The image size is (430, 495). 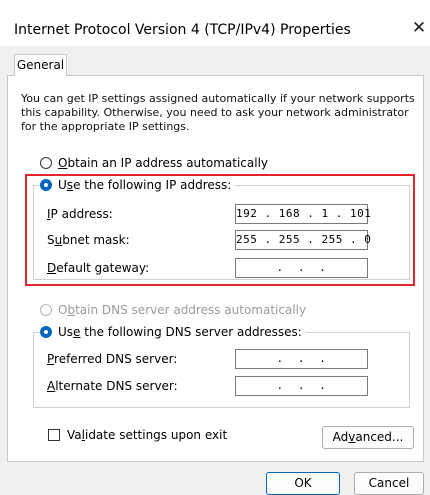 What do you see at coordinates (54, 435) in the screenshot?
I see `checkbox-icon` at bounding box center [54, 435].